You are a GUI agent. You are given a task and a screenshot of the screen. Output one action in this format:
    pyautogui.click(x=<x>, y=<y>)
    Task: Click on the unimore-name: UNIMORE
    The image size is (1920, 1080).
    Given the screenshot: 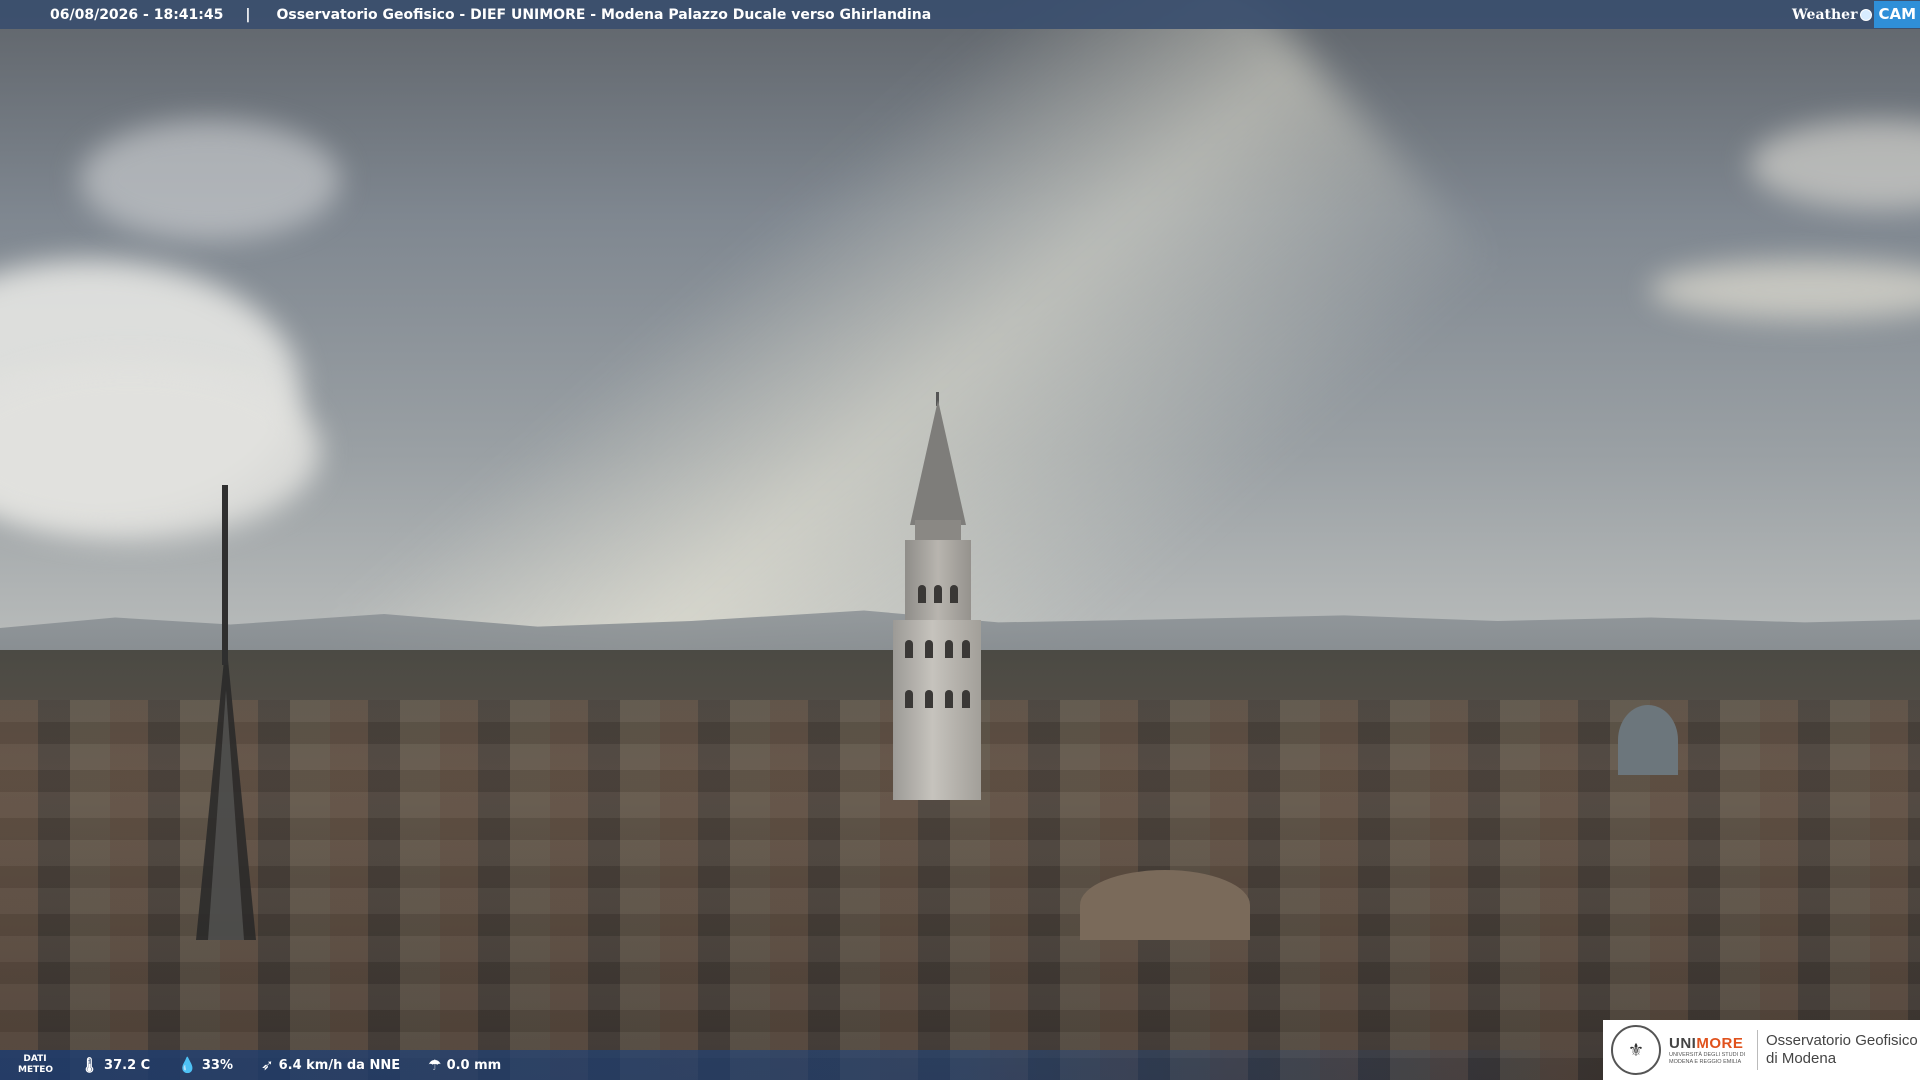 What is the action you would take?
    pyautogui.click(x=1709, y=1043)
    